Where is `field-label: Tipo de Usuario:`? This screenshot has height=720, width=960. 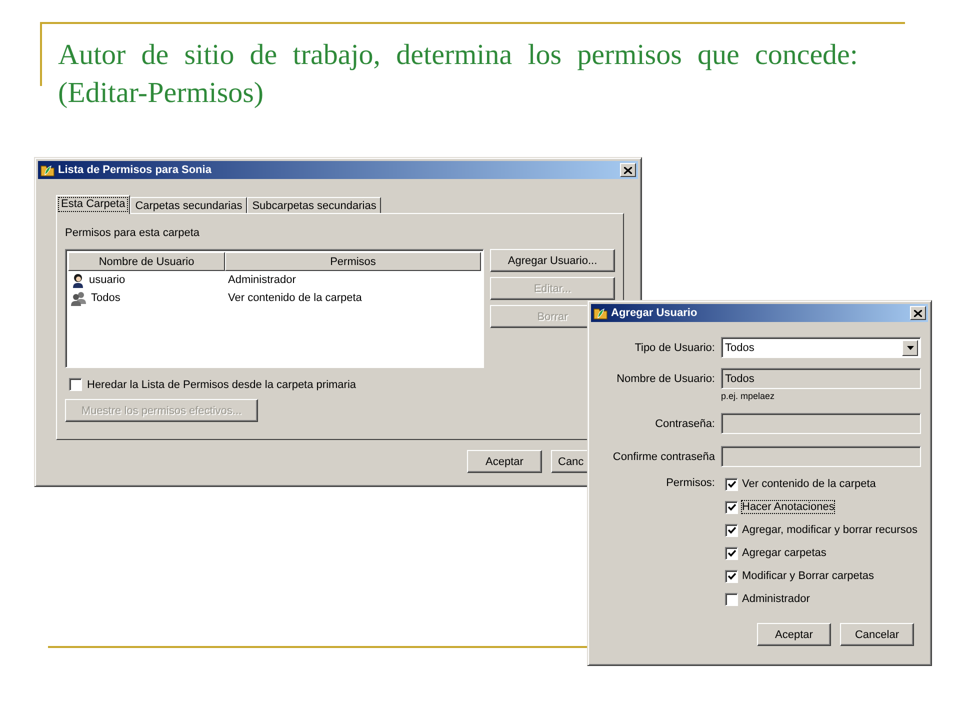
field-label: Tipo de Usuario: is located at coordinates (674, 348).